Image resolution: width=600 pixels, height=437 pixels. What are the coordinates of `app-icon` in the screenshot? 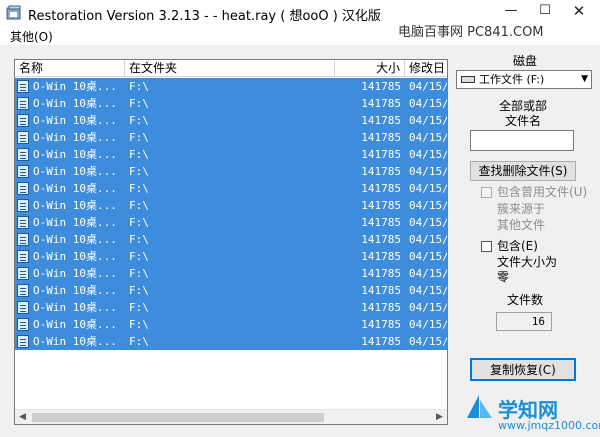 It's located at (13, 12).